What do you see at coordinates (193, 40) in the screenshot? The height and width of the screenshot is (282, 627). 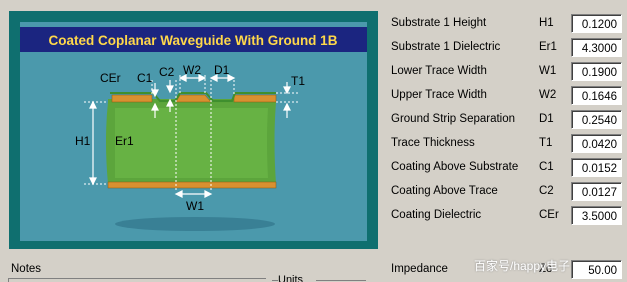 I see `diagram-title: Coated Coplanar Waveguide With Ground 1B` at bounding box center [193, 40].